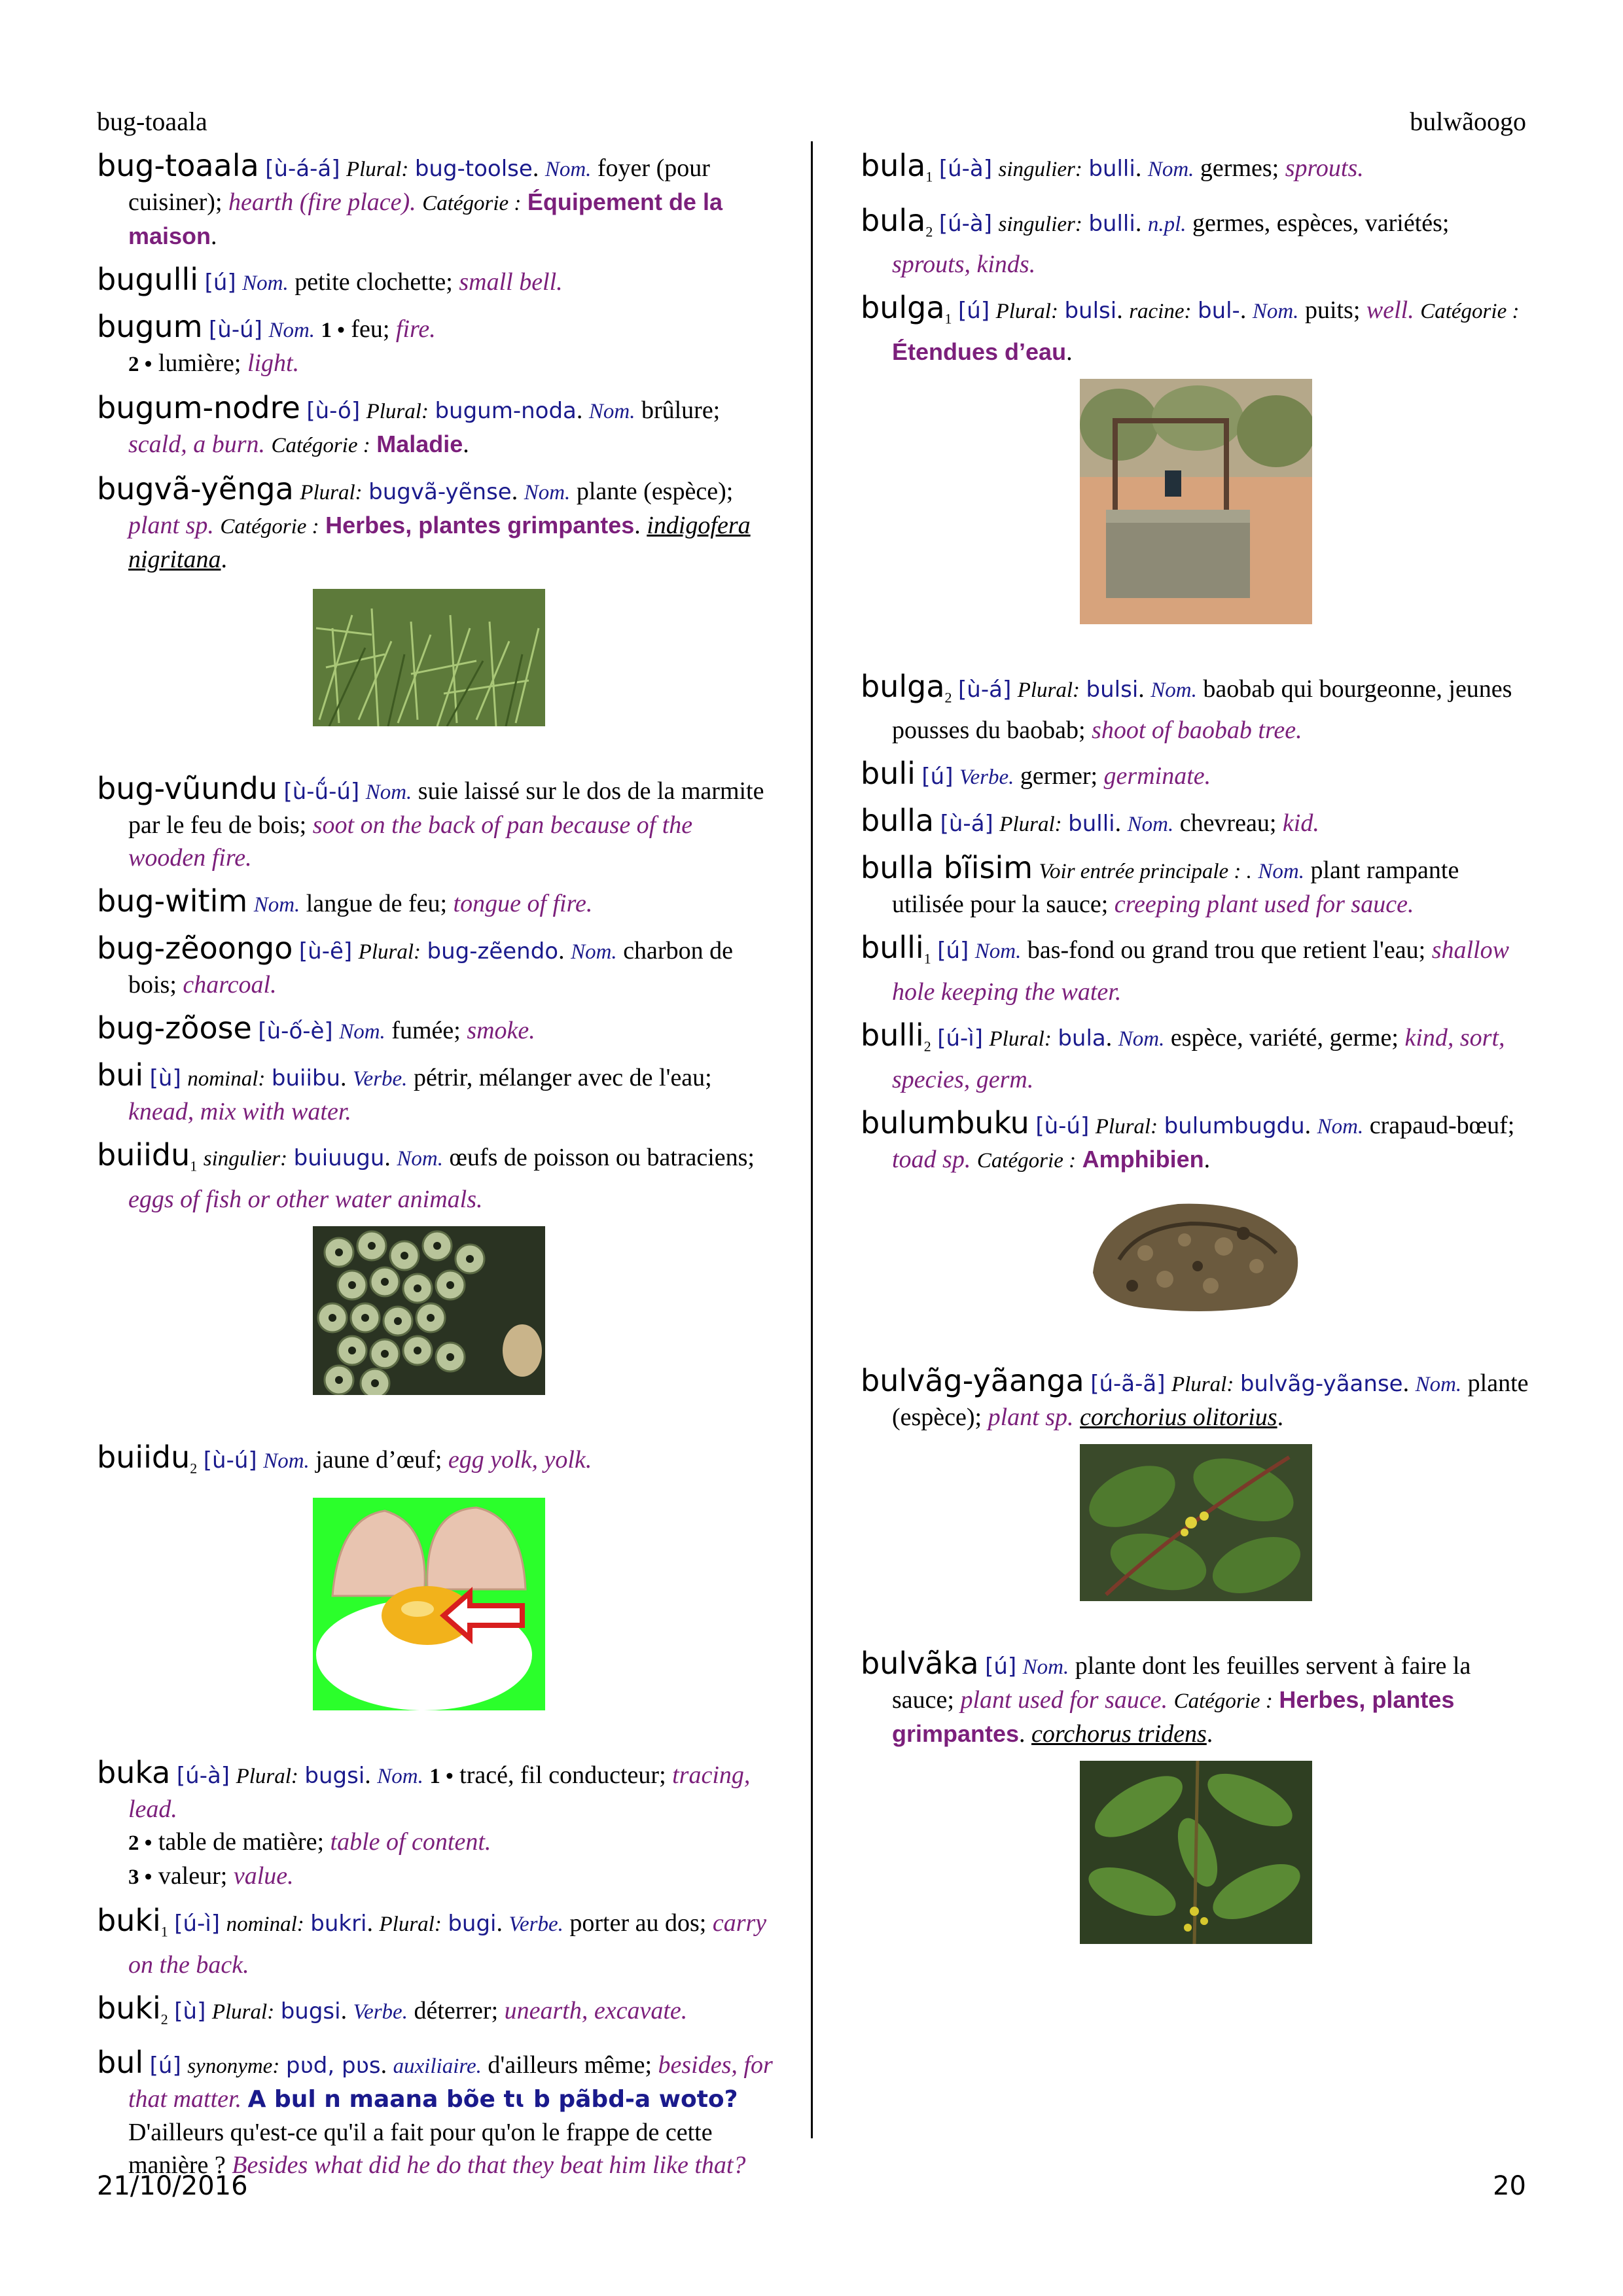 The image size is (1623, 2296). What do you see at coordinates (172, 901) in the screenshot?
I see `headword: bug-witim` at bounding box center [172, 901].